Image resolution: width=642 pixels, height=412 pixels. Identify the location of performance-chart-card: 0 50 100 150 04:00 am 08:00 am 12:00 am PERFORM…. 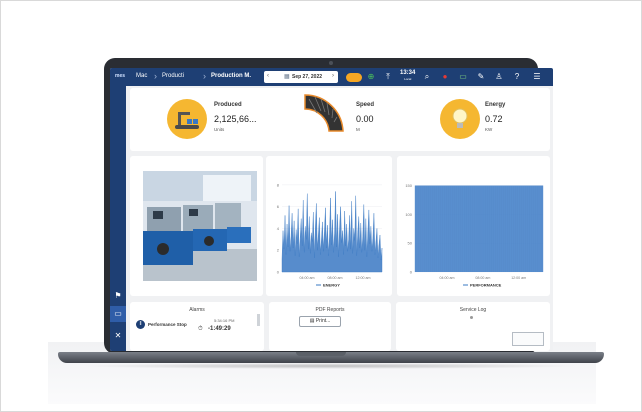
(473, 226).